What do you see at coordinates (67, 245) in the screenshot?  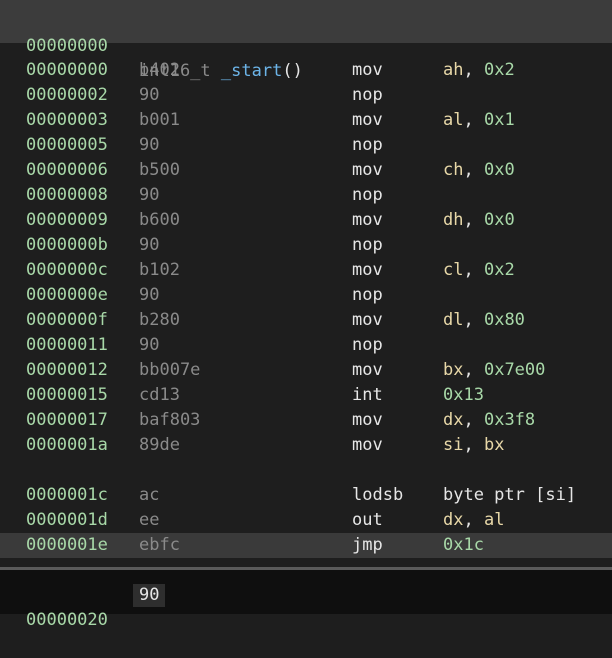 I see `instruction-address: 0000000b` at bounding box center [67, 245].